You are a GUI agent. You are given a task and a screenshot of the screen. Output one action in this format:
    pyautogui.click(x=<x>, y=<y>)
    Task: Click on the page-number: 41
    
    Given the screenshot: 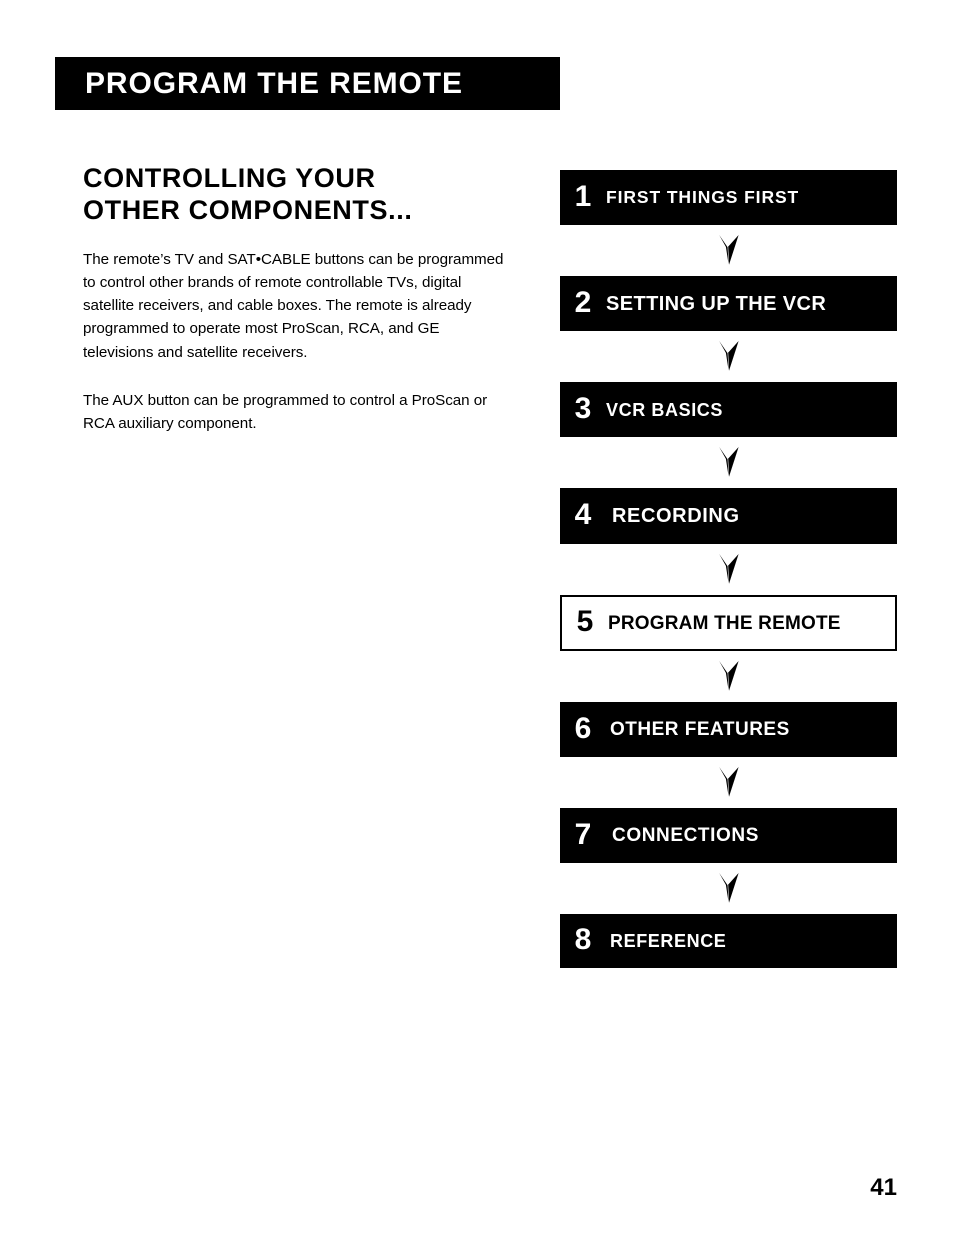 What is the action you would take?
    pyautogui.click(x=883, y=1187)
    